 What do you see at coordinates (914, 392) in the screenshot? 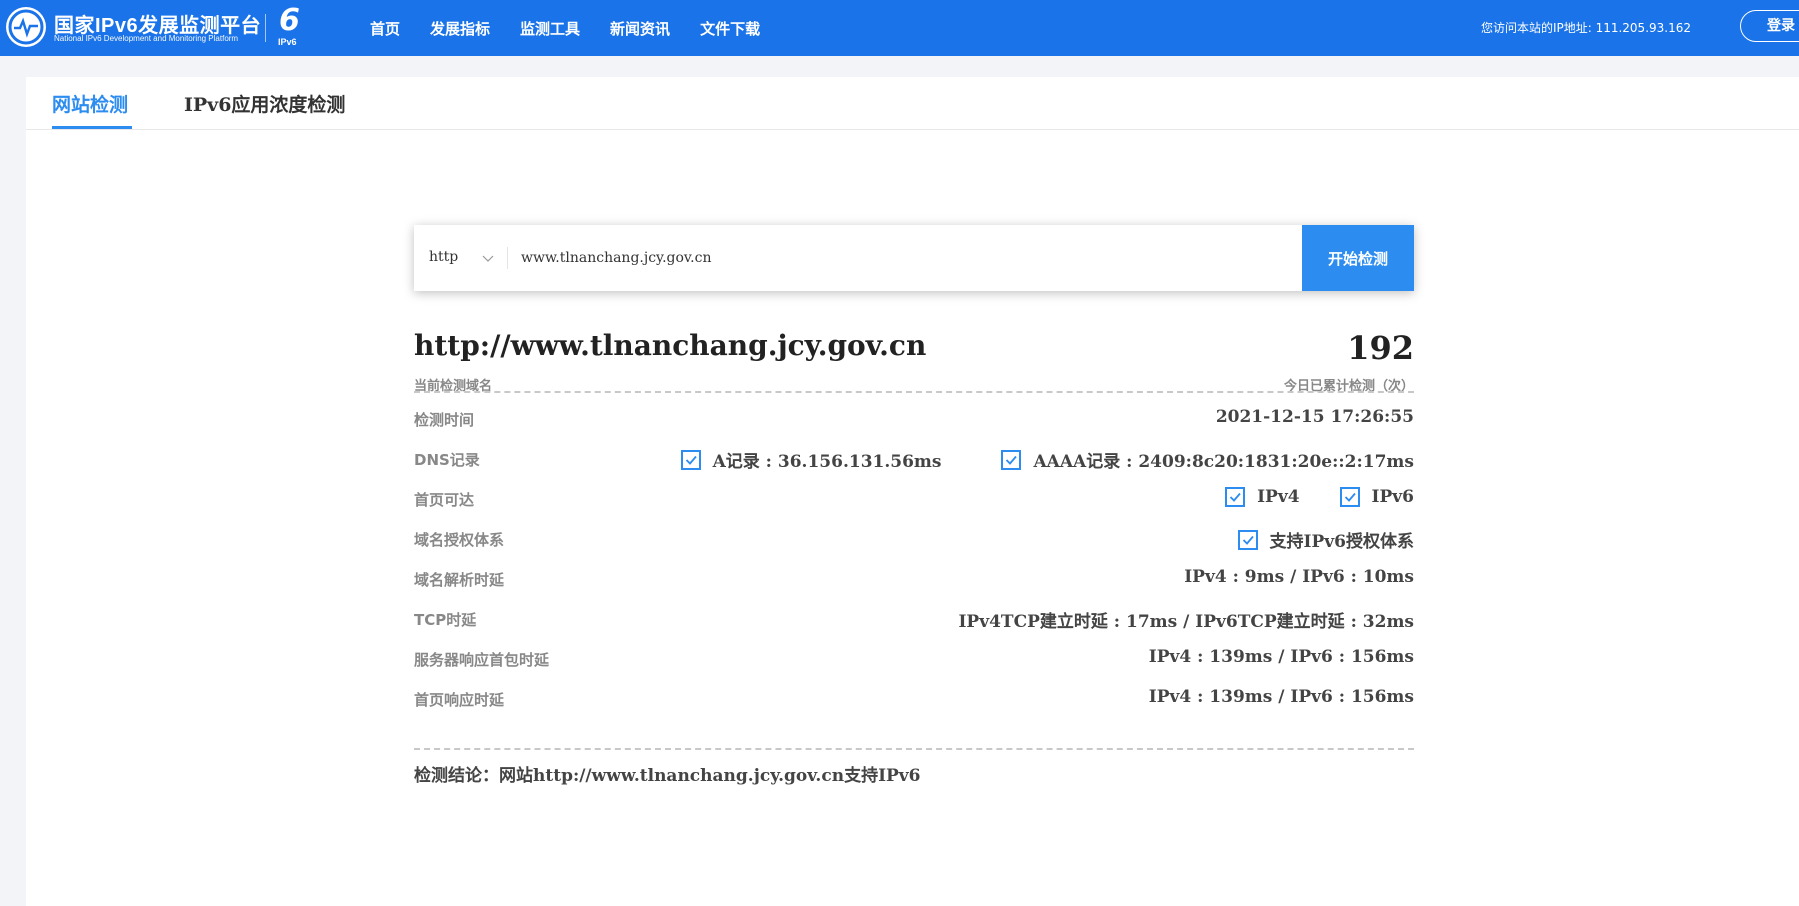
I see `dashed-divider-top` at bounding box center [914, 392].